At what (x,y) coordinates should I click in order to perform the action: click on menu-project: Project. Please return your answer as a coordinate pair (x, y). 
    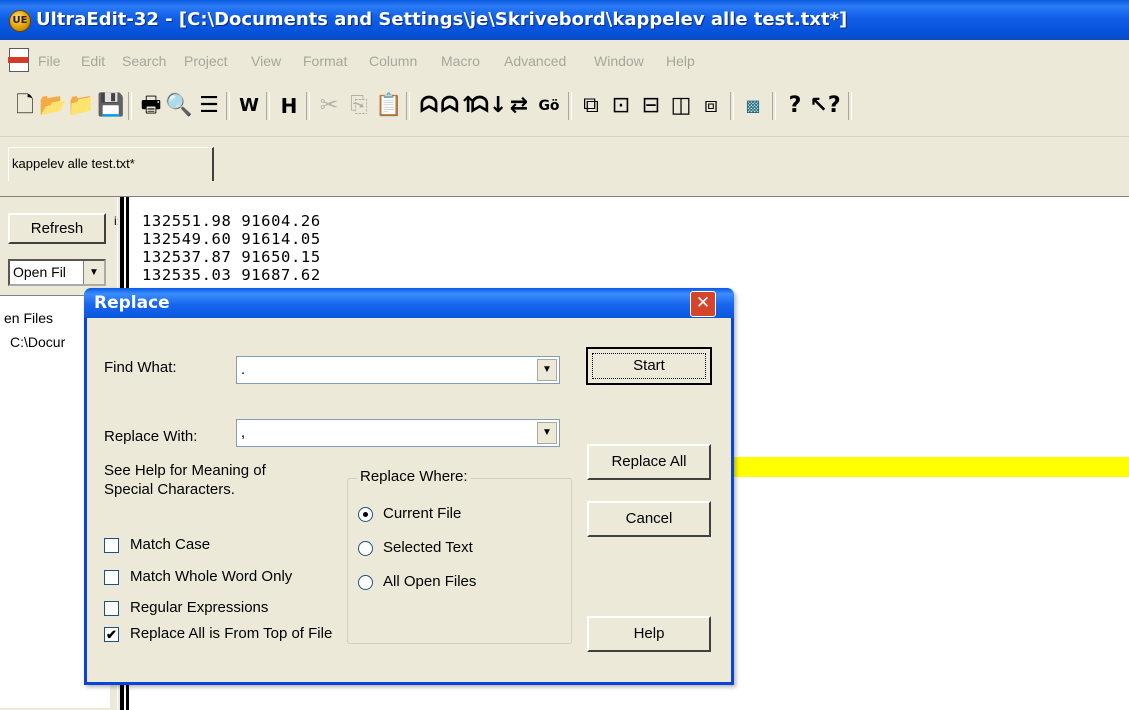
    Looking at the image, I should click on (206, 61).